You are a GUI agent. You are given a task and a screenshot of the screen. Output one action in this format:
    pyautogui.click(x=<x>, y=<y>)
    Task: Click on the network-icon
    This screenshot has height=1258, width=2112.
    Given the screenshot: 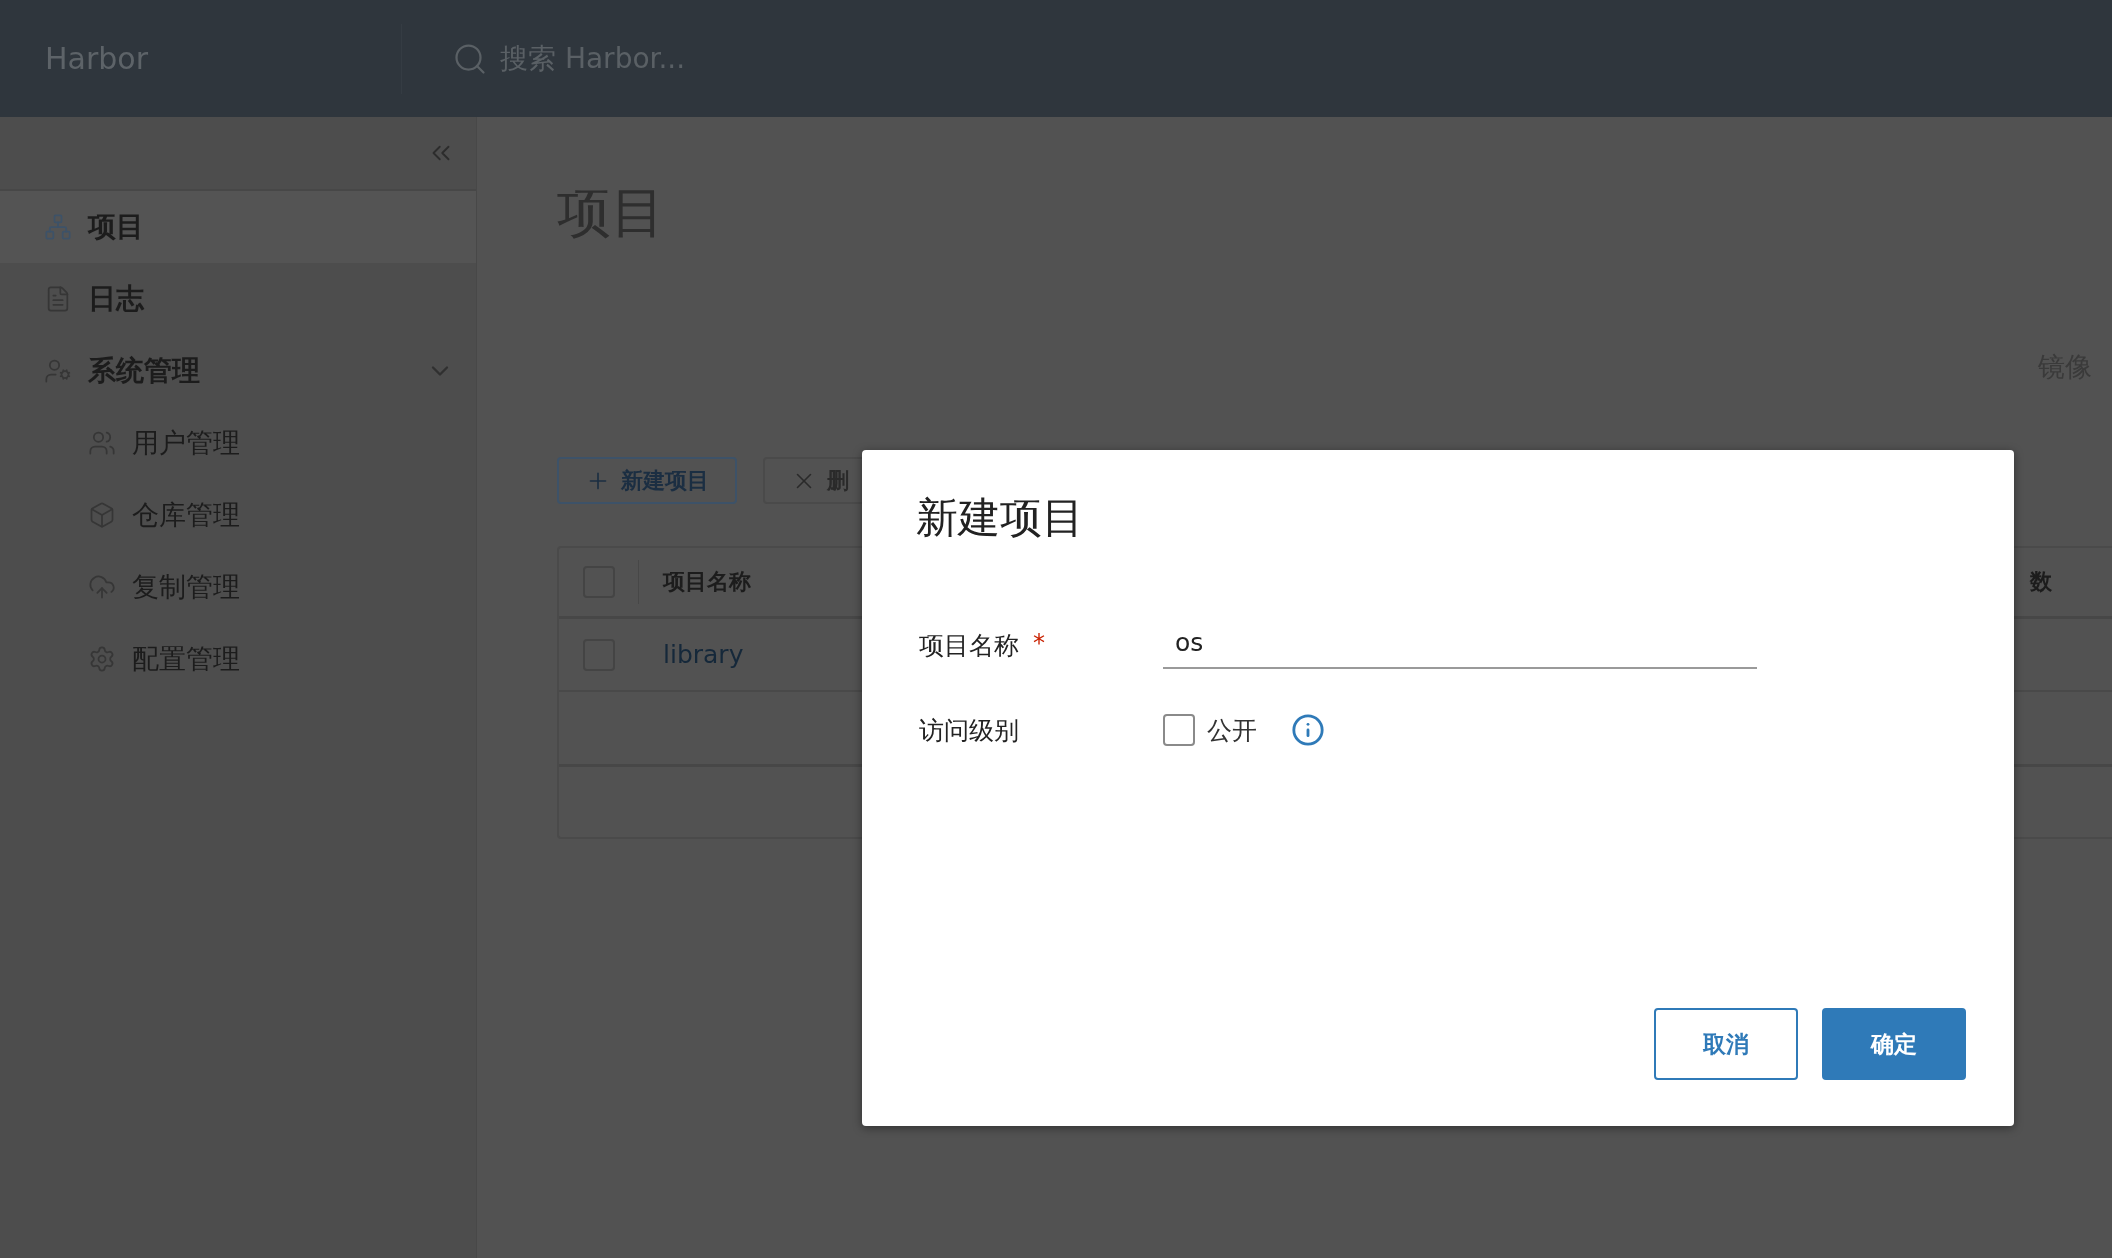 What is the action you would take?
    pyautogui.click(x=58, y=227)
    